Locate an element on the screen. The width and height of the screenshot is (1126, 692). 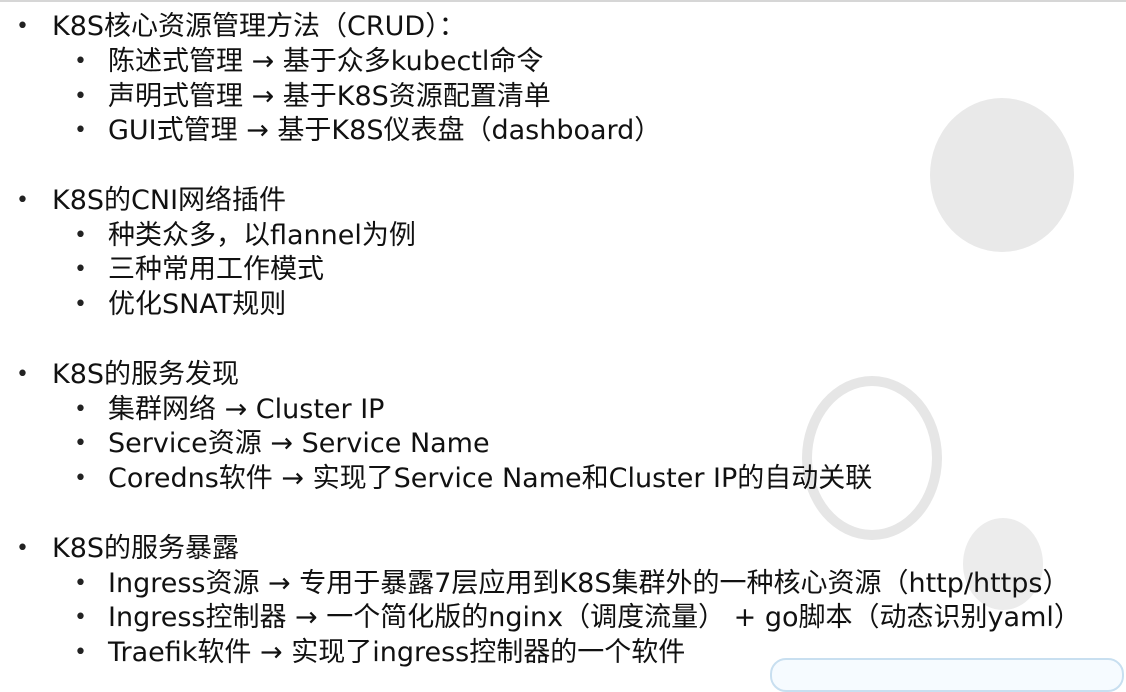
section-heading-text: K8S的CNI网络插件 is located at coordinates (169, 200).